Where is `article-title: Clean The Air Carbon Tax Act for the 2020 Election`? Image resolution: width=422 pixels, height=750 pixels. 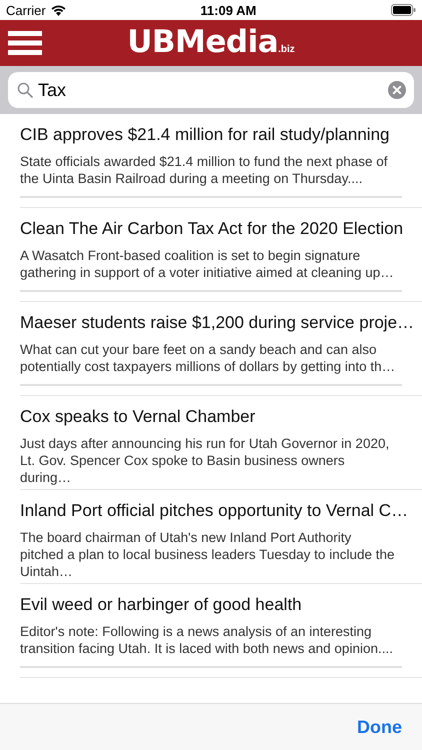
article-title: Clean The Air Carbon Tax Act for the 2020 Election is located at coordinates (221, 229).